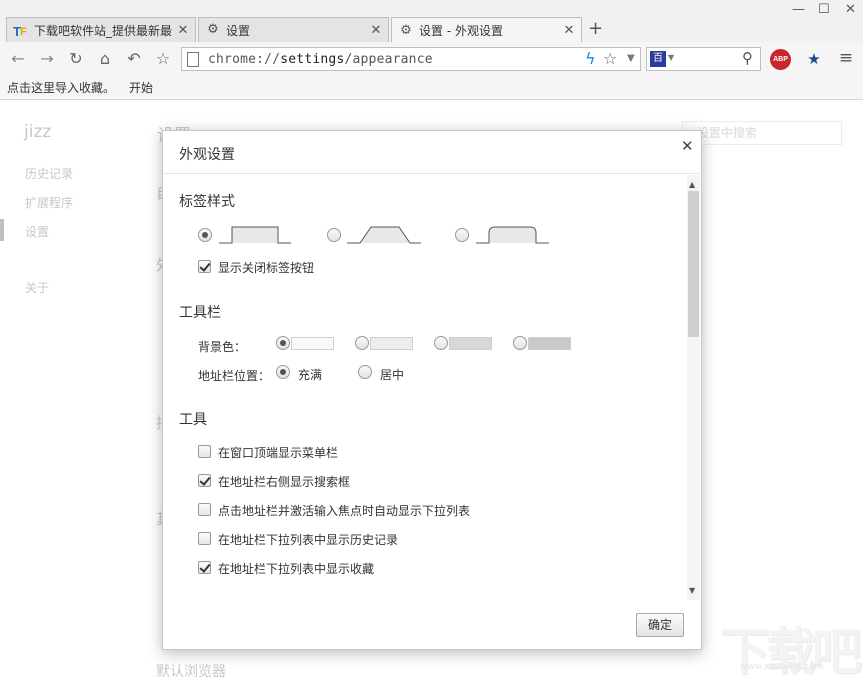 The height and width of the screenshot is (679, 863). Describe the element at coordinates (283, 372) in the screenshot. I see `address-fill-radio` at that location.